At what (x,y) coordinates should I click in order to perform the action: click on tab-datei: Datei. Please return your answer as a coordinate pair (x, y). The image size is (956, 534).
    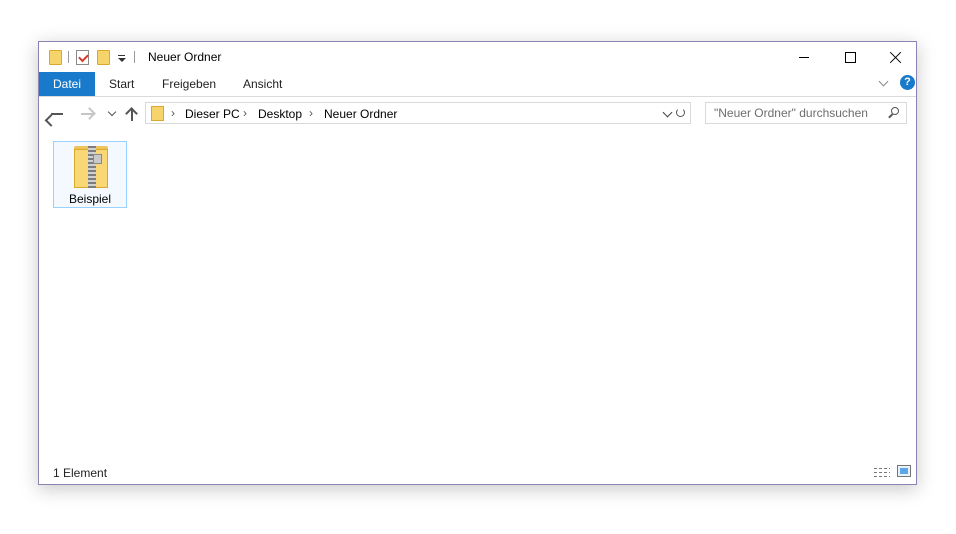
    Looking at the image, I should click on (67, 84).